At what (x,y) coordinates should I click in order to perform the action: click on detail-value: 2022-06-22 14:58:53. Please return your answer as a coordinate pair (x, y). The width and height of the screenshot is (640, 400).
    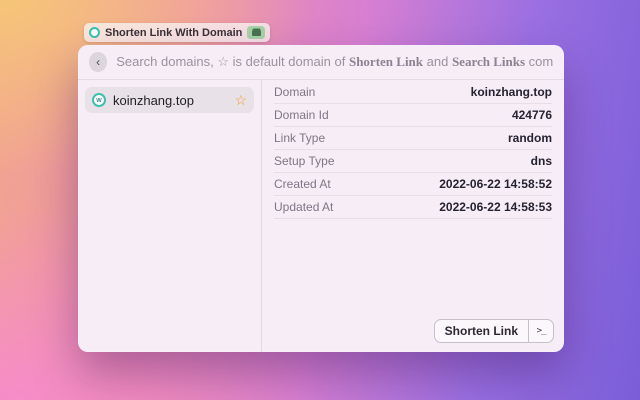
    Looking at the image, I should click on (495, 207).